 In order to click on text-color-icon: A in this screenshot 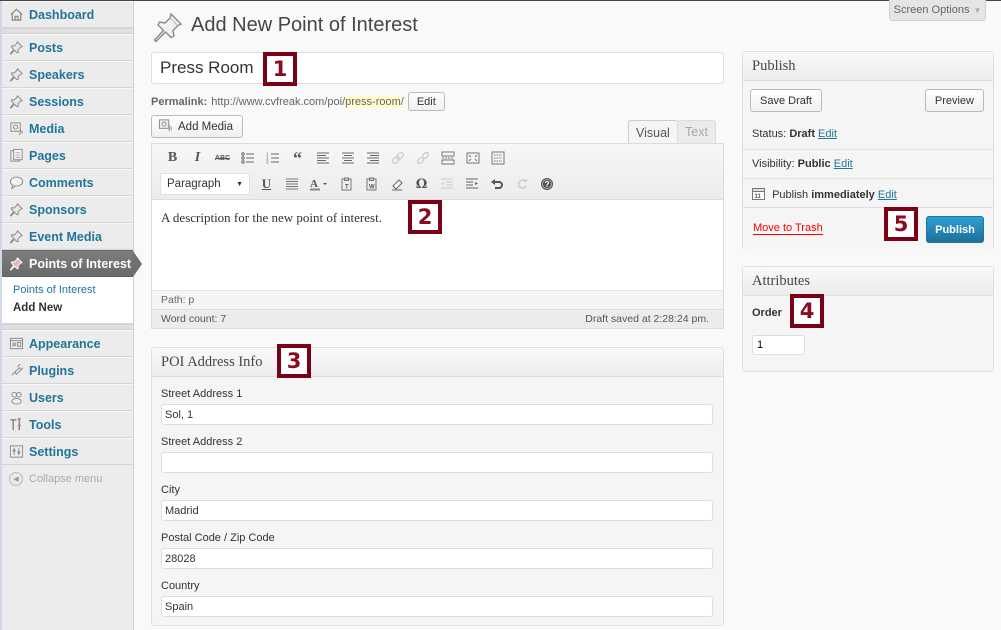, I will do `click(319, 184)`.